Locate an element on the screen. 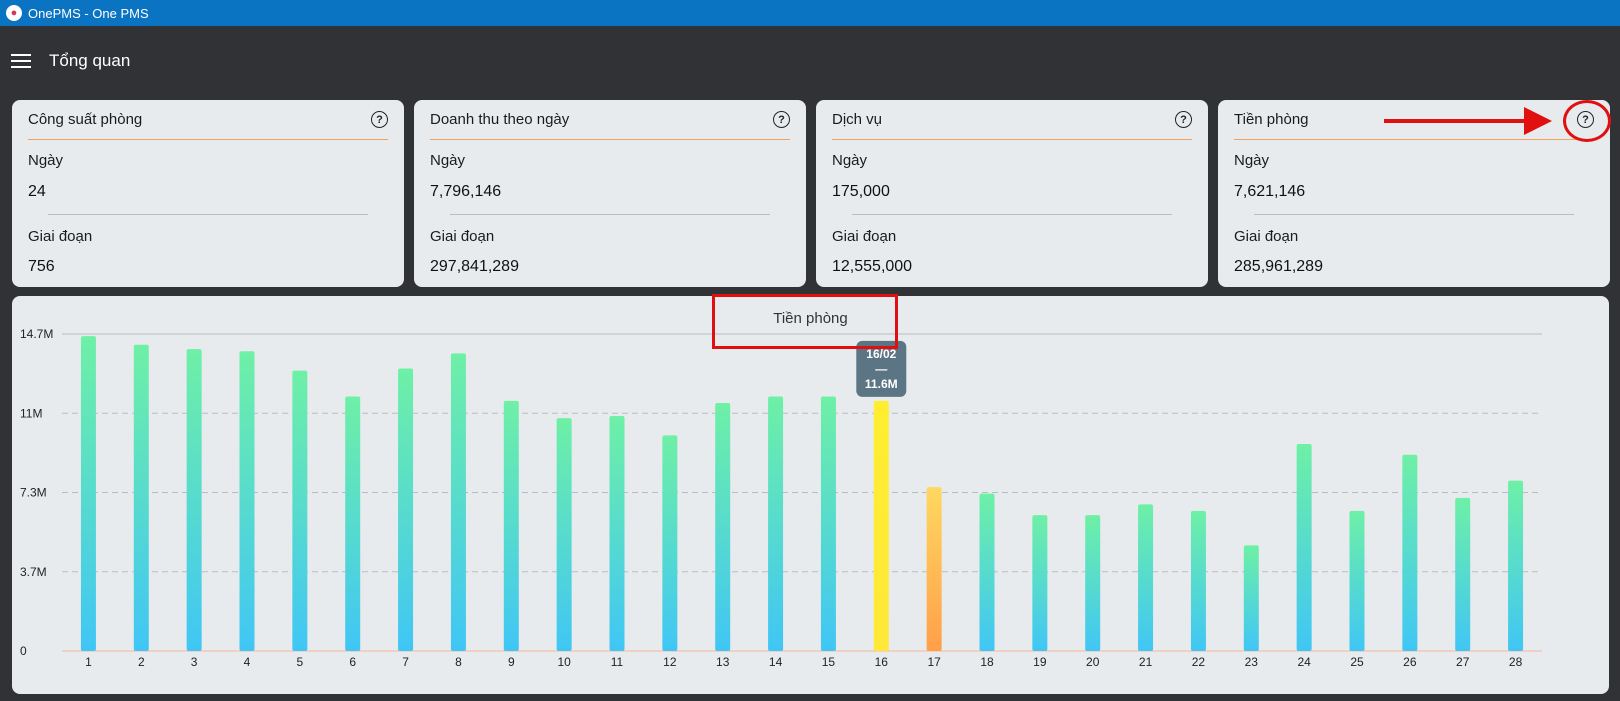 The height and width of the screenshot is (701, 1620). x-tick-label: 14 is located at coordinates (776, 662).